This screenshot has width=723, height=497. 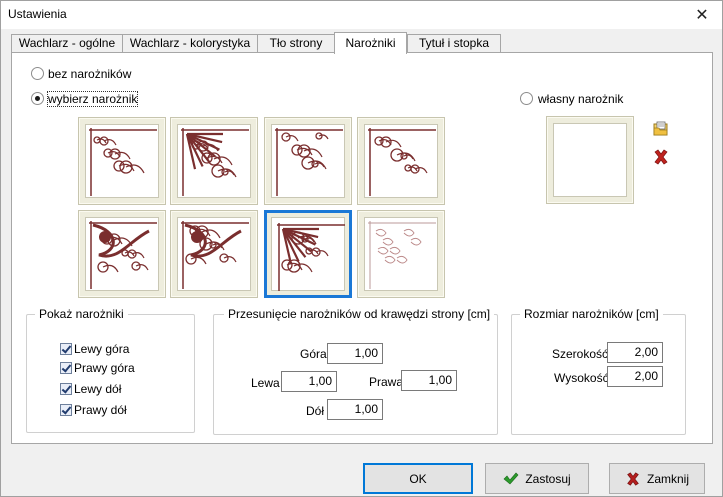 What do you see at coordinates (190, 43) in the screenshot?
I see `tab-wachlarz-kolorystyka: Wachlarz - kolorystyka` at bounding box center [190, 43].